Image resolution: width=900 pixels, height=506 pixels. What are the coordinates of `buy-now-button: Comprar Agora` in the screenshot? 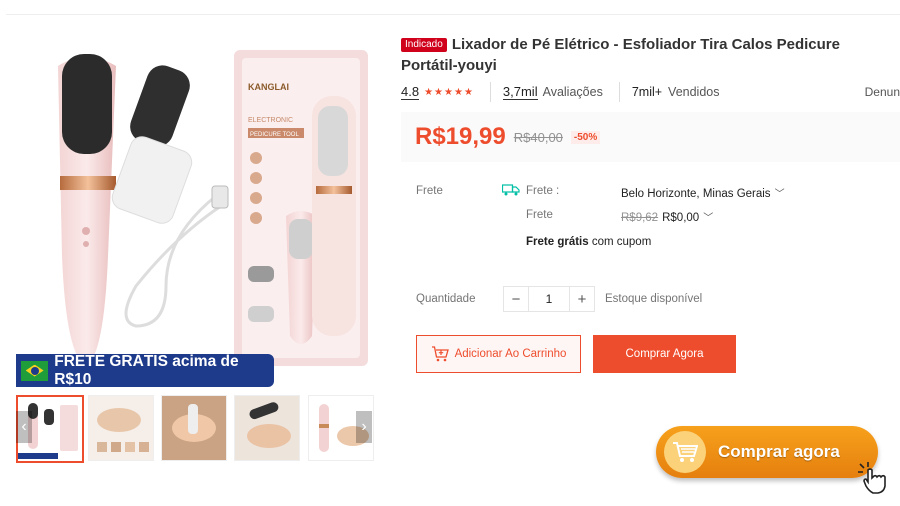 It's located at (664, 354).